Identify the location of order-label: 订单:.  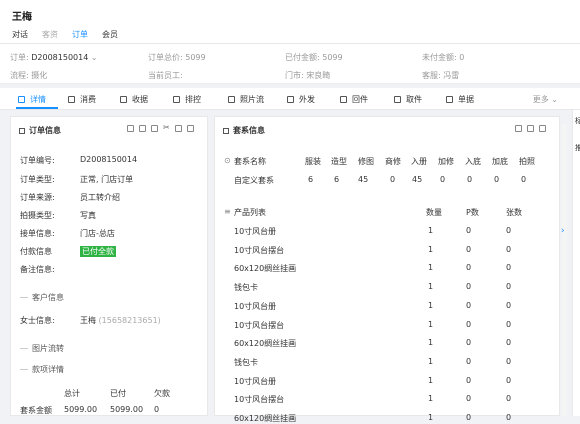
(19, 57).